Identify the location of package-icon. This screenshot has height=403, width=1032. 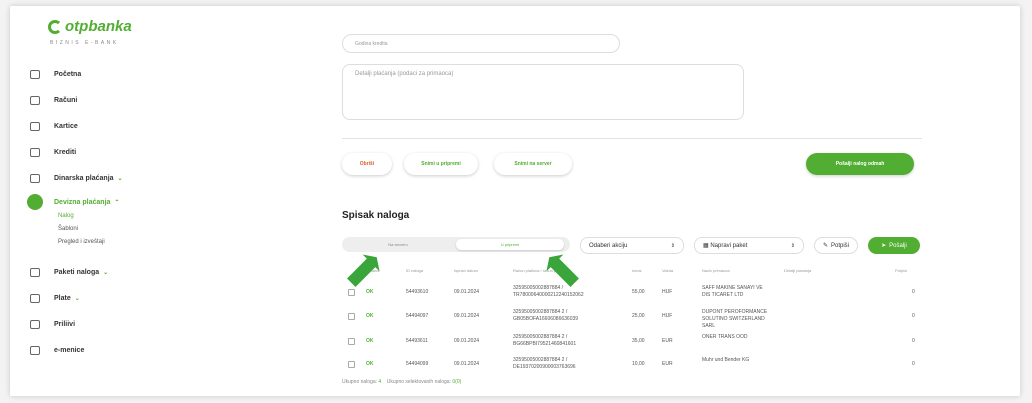
(35, 272).